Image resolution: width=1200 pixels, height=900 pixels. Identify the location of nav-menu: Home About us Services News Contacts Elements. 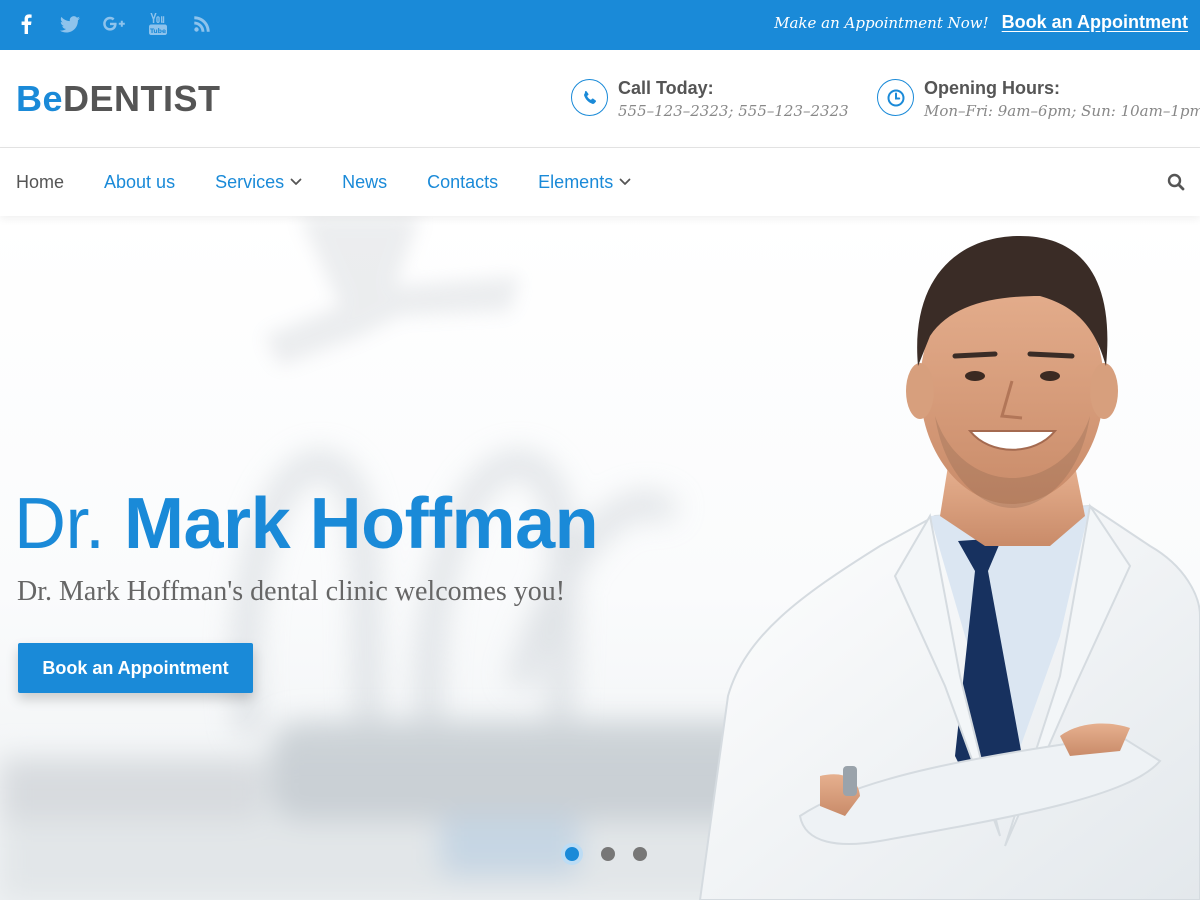
(343, 182).